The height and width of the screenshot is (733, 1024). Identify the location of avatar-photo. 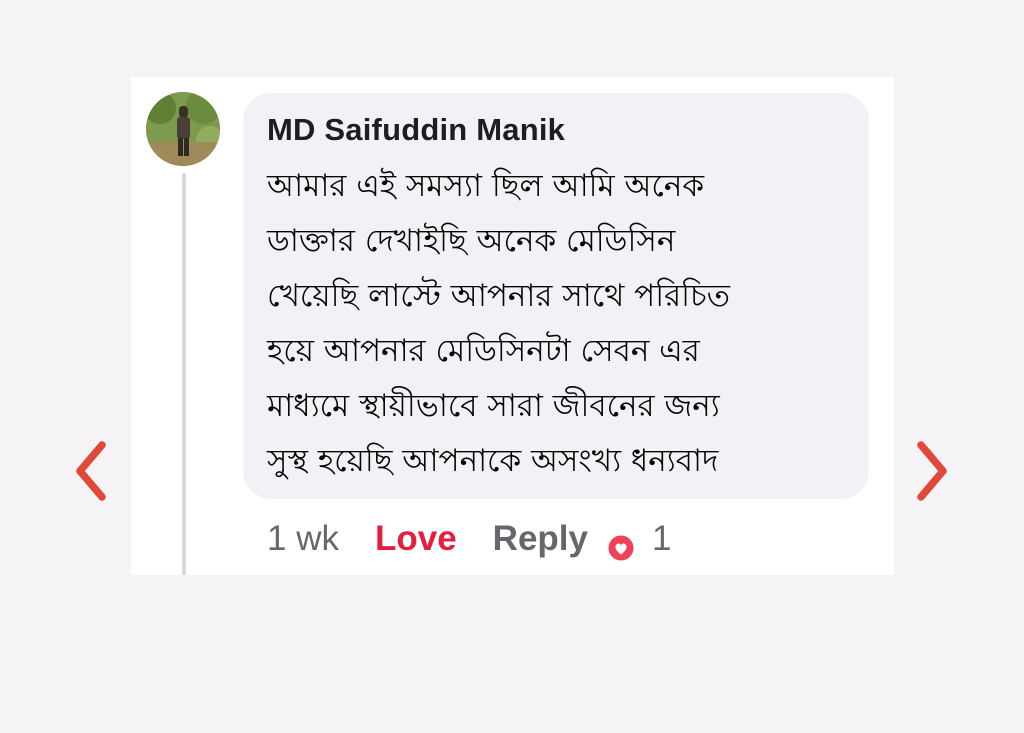
(183, 129).